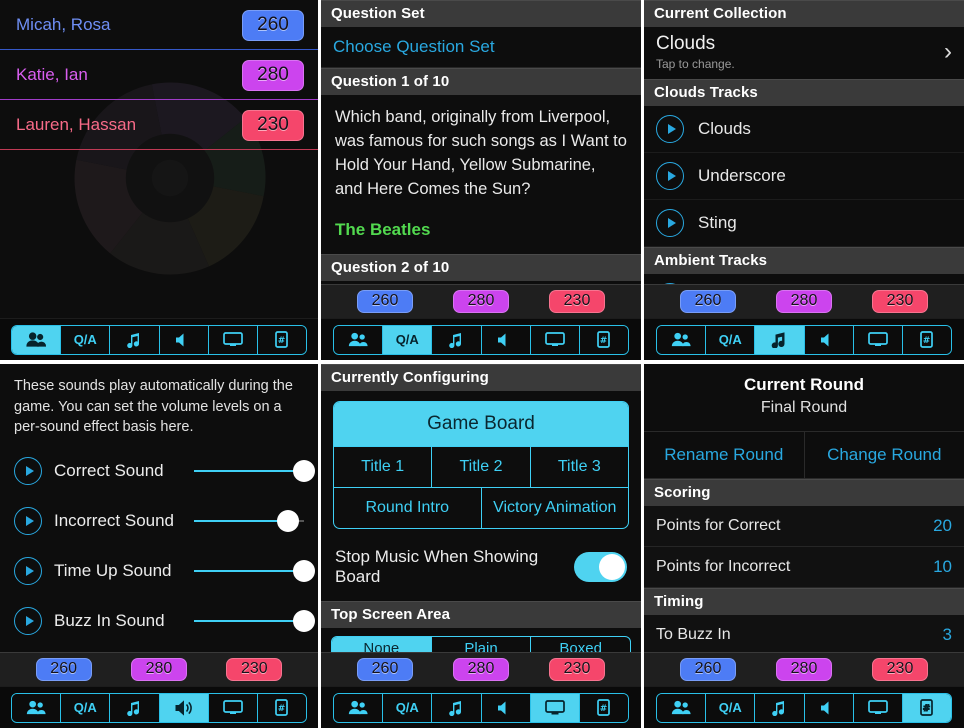 This screenshot has width=964, height=728. Describe the element at coordinates (600, 567) in the screenshot. I see `stop-music-toggle` at that location.